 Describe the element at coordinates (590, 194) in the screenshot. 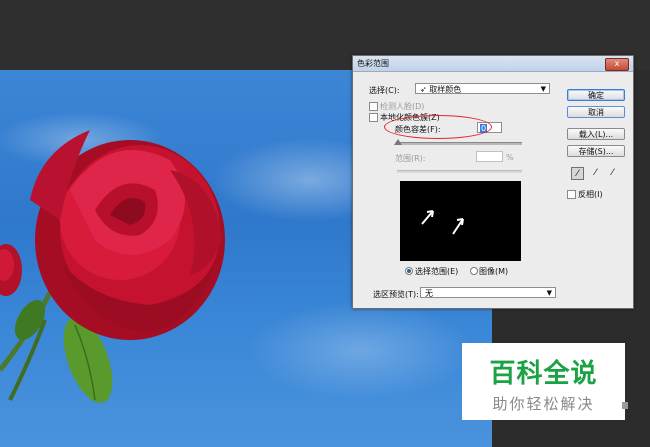

I see `invert-label: 反相(I)` at that location.